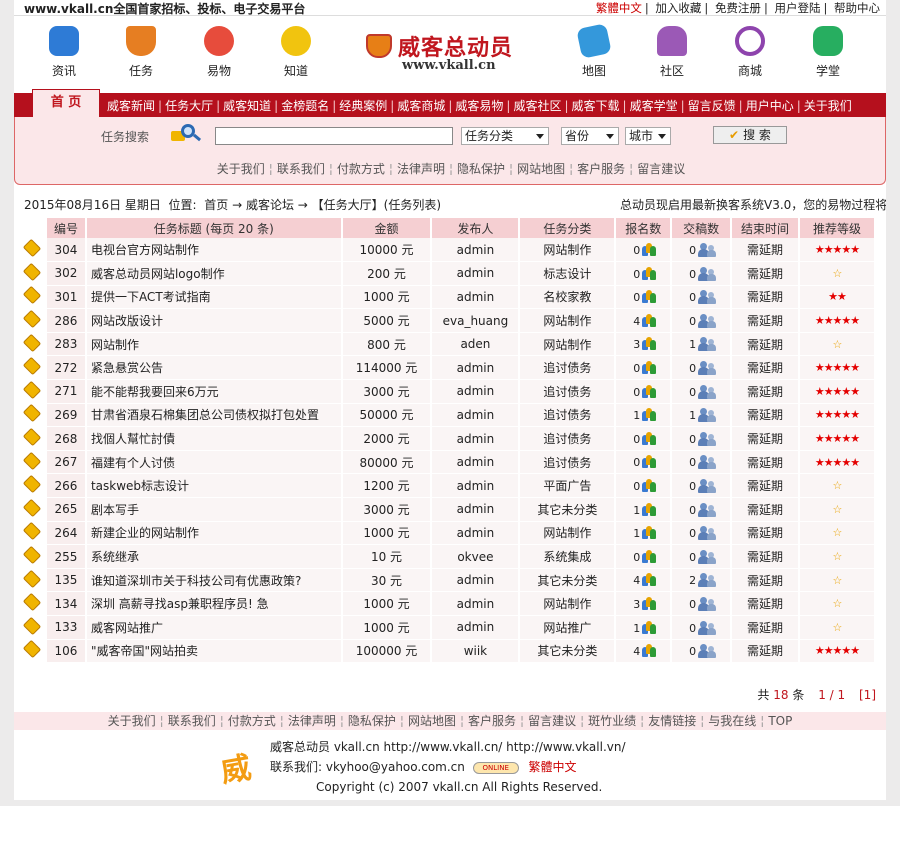 The height and width of the screenshot is (844, 900). Describe the element at coordinates (214, 391) in the screenshot. I see `task-title-link: 能不能帮我要回来6万元` at that location.